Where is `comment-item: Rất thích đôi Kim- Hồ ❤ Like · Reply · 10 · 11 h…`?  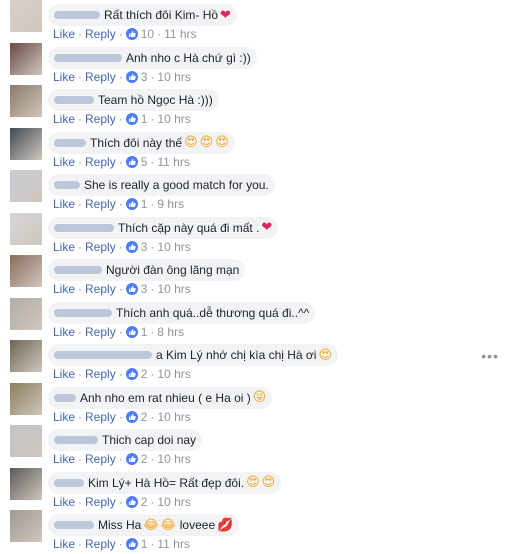
comment-item: Rất thích đôi Kim- Hồ ❤ Like · Reply · 10 · 11 h… is located at coordinates (254, 21).